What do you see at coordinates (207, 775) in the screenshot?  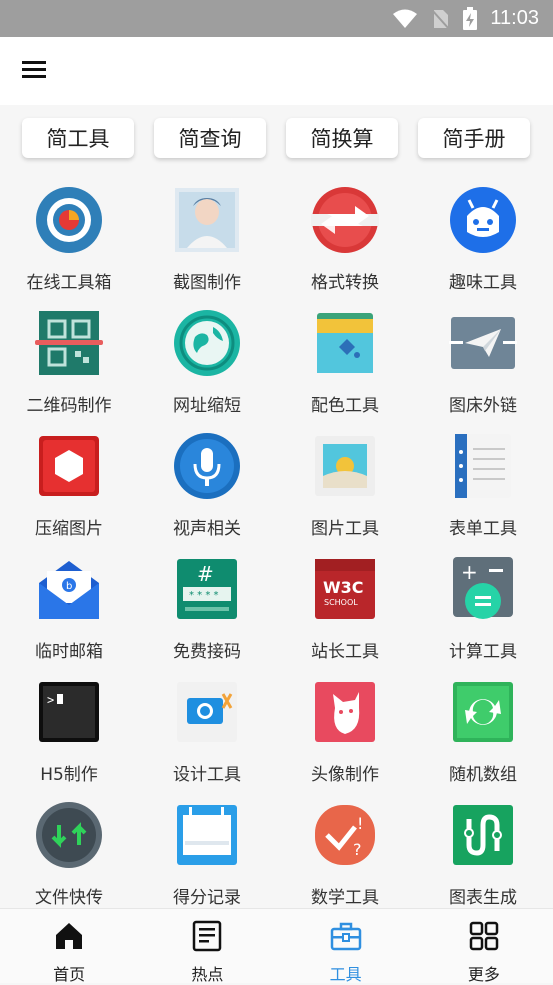 I see `tool-label: 设计工具` at bounding box center [207, 775].